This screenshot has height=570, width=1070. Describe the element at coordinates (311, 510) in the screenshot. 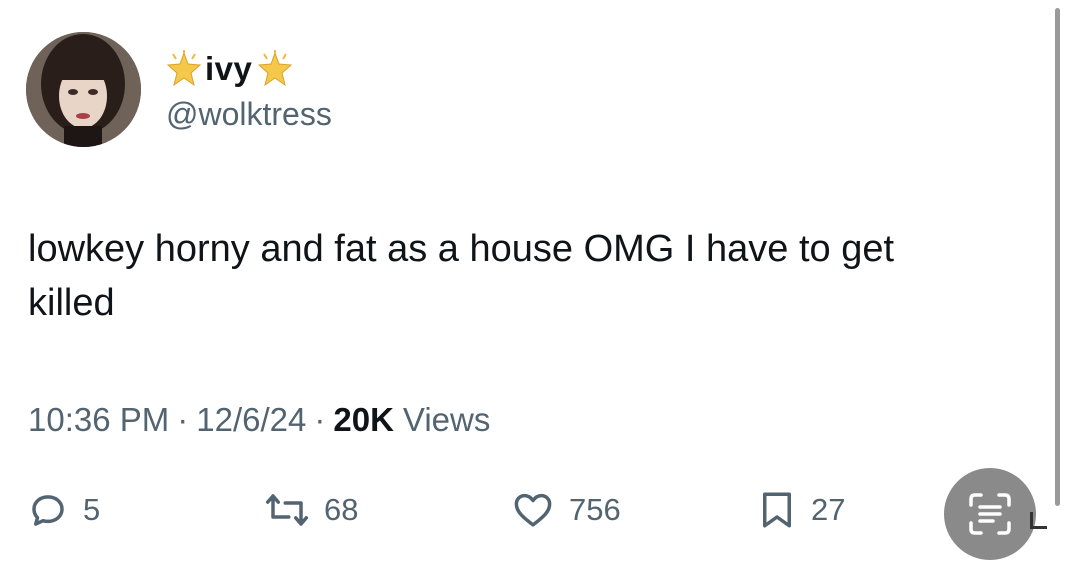

I see `retweet-button: 68` at that location.